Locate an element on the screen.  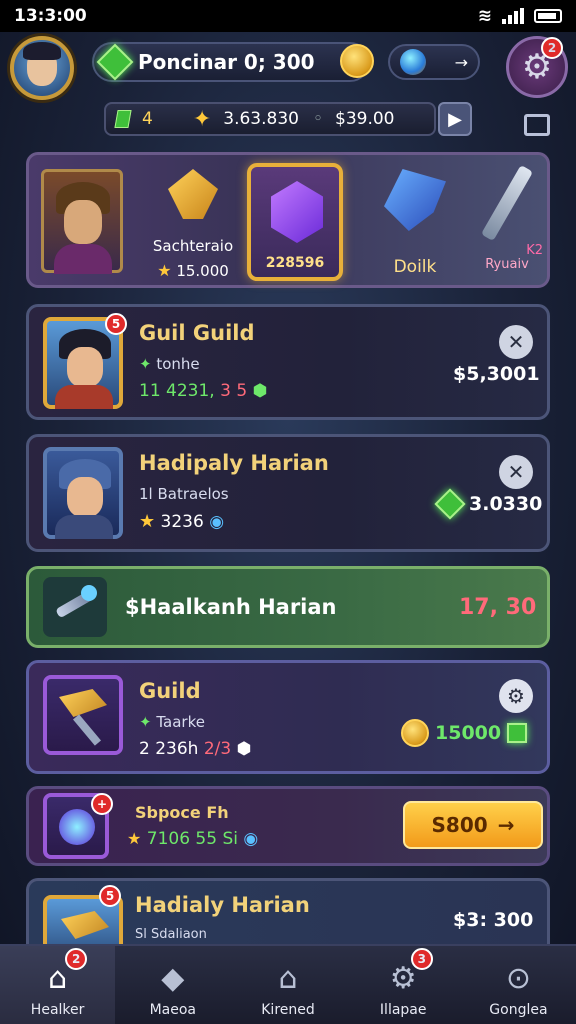
chevron-right-icon: ▶ is located at coordinates (455, 119).